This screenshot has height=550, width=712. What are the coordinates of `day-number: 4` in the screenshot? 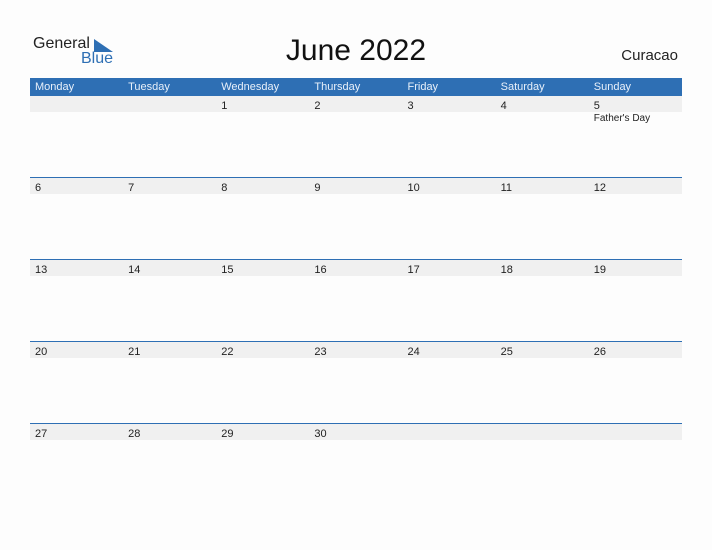 It's located at (503, 106).